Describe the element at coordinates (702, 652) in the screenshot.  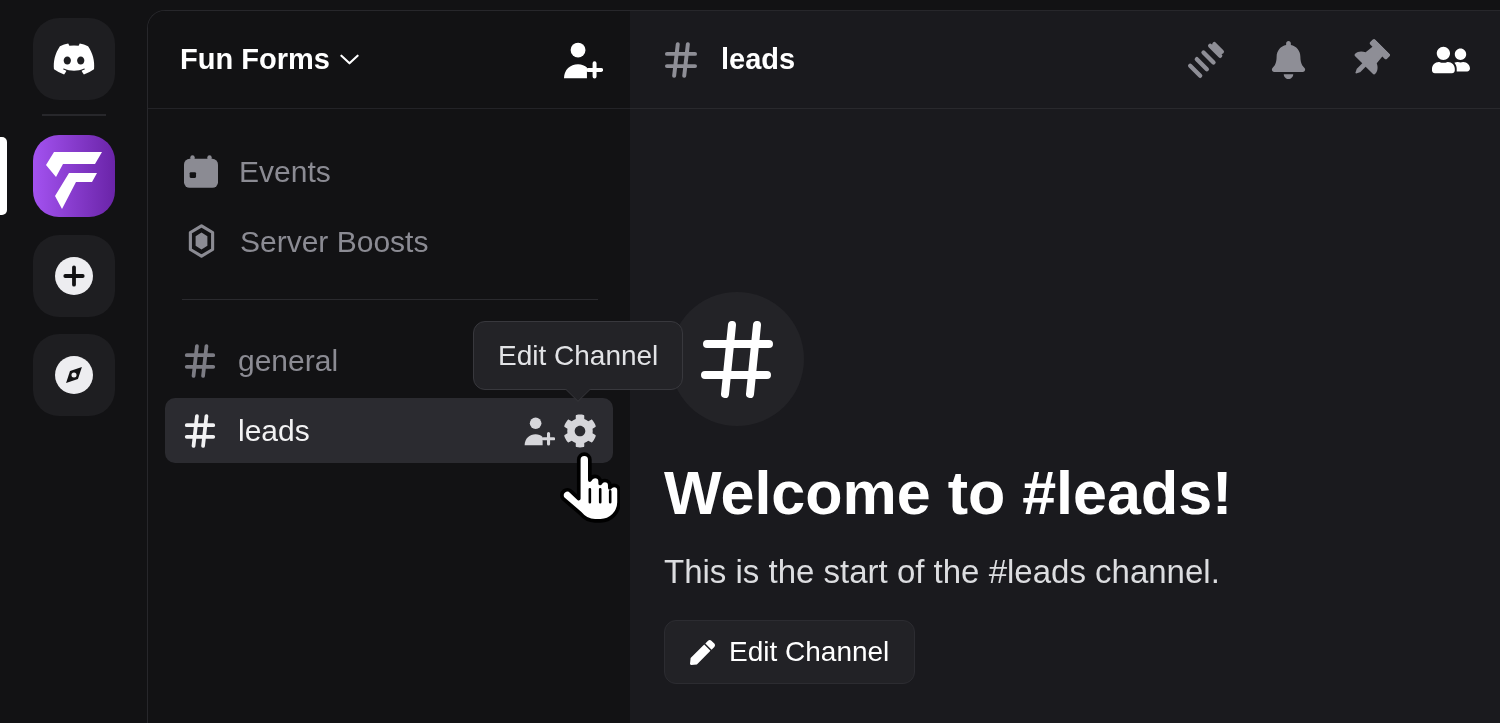
I see `pencil-icon` at that location.